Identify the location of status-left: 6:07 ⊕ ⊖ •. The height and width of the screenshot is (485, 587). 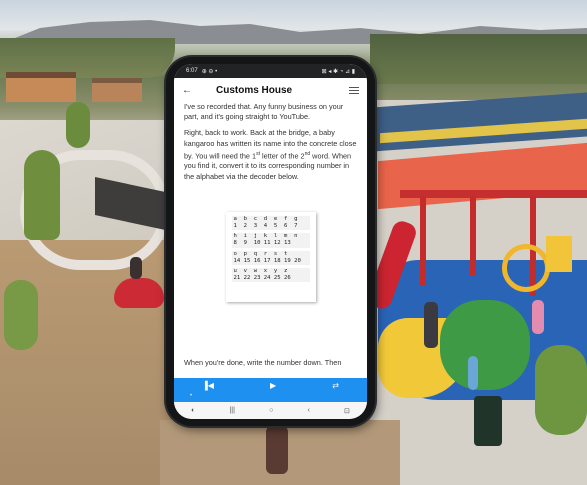
(201, 71).